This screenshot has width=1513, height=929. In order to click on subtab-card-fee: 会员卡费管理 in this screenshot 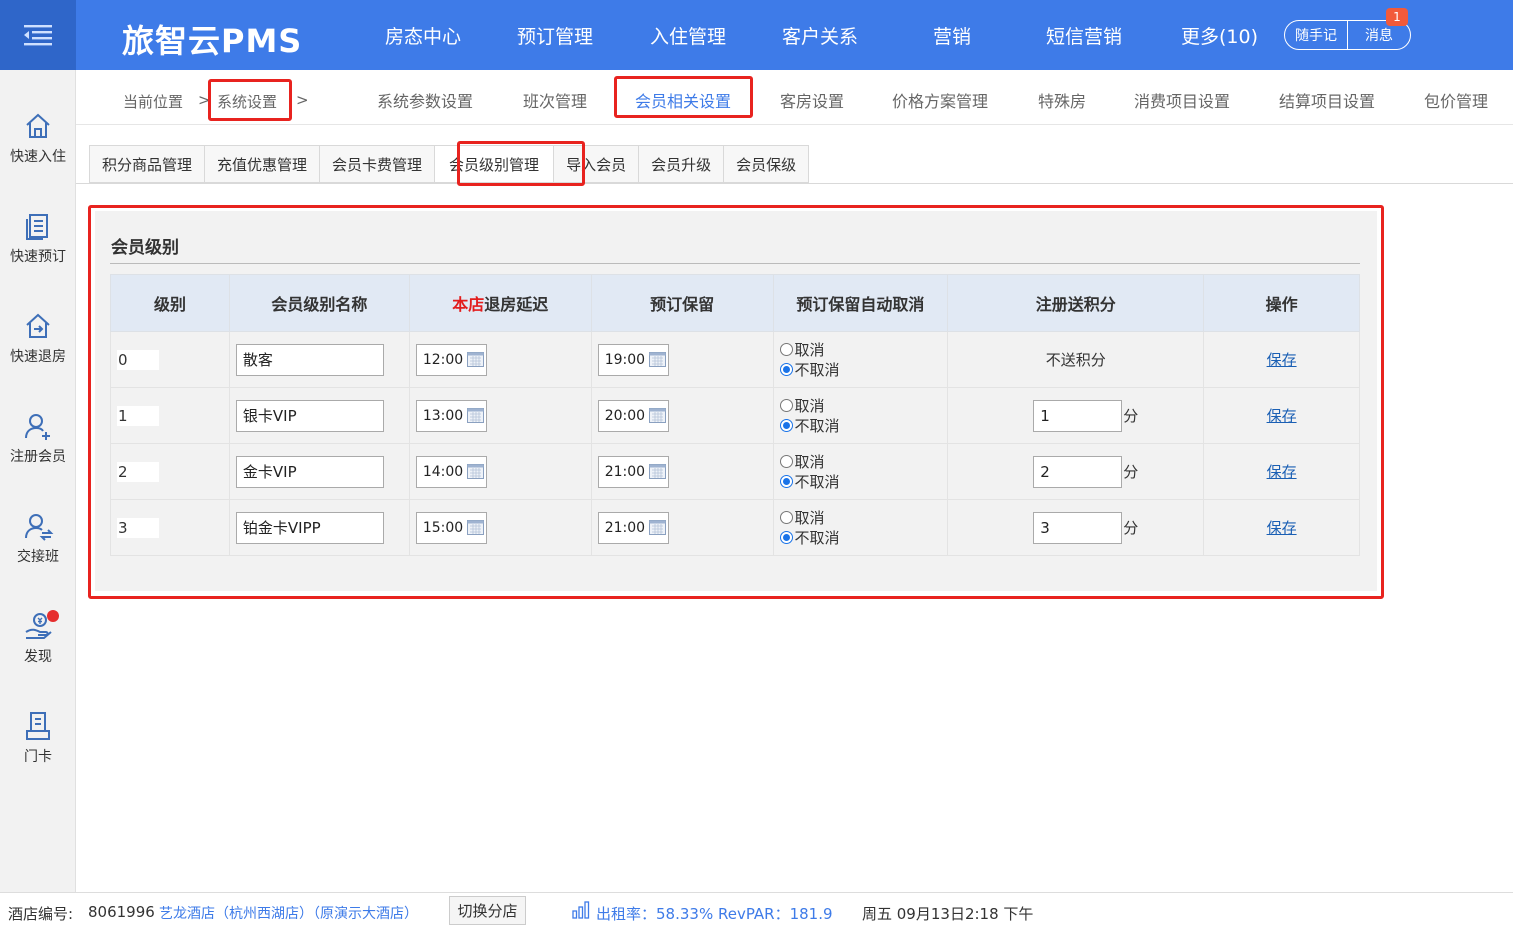, I will do `click(377, 164)`.